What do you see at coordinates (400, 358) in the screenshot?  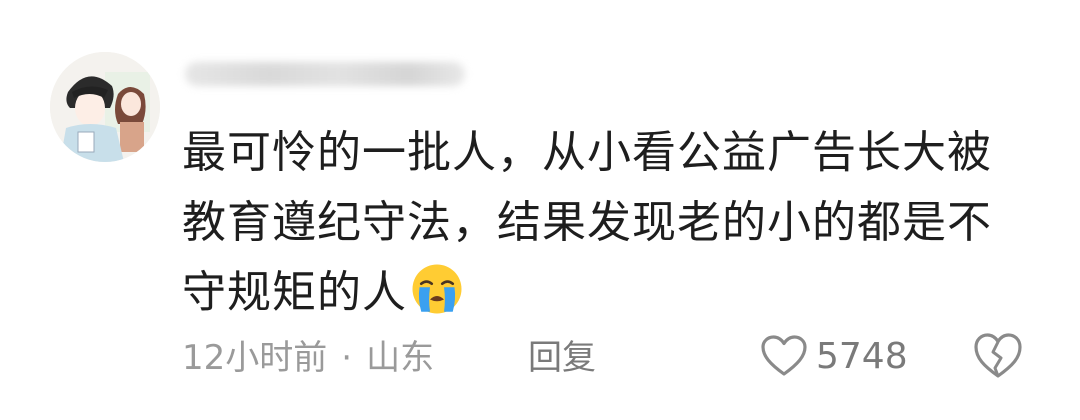 I see `comment-location: 山东` at bounding box center [400, 358].